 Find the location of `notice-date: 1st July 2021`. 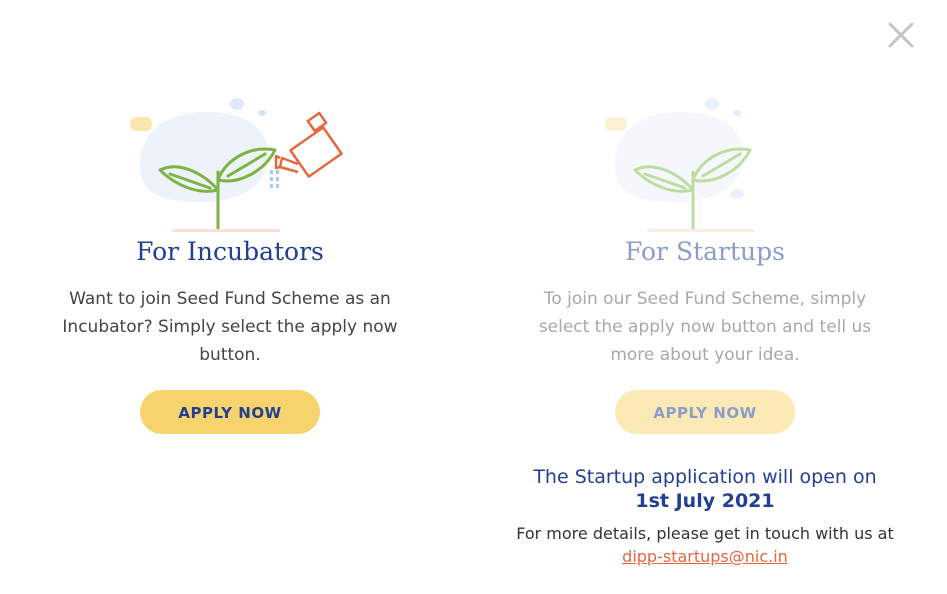

notice-date: 1st July 2021 is located at coordinates (705, 501).